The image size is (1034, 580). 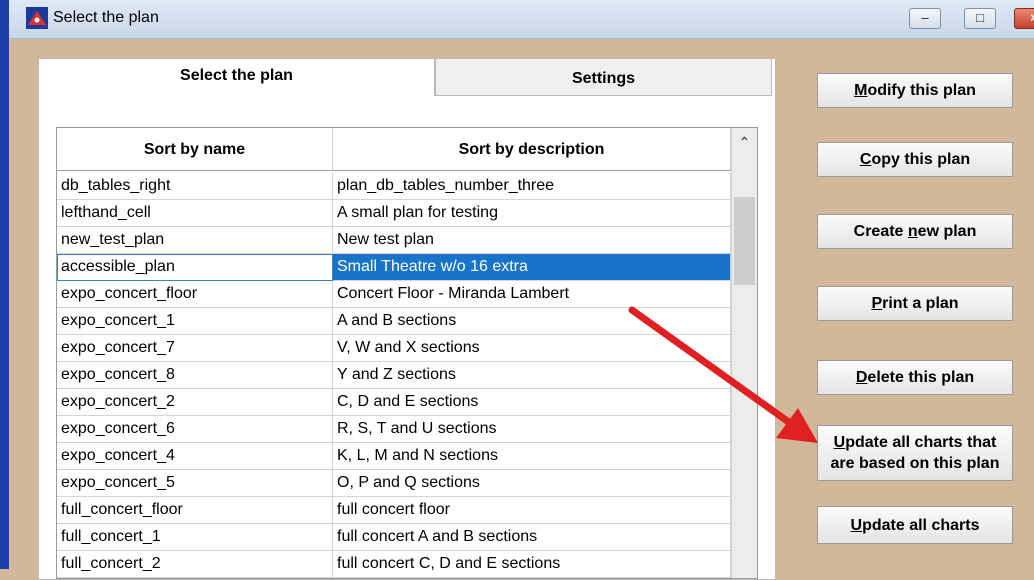 I want to click on create-new-plan-button: Create new plan, so click(x=915, y=231).